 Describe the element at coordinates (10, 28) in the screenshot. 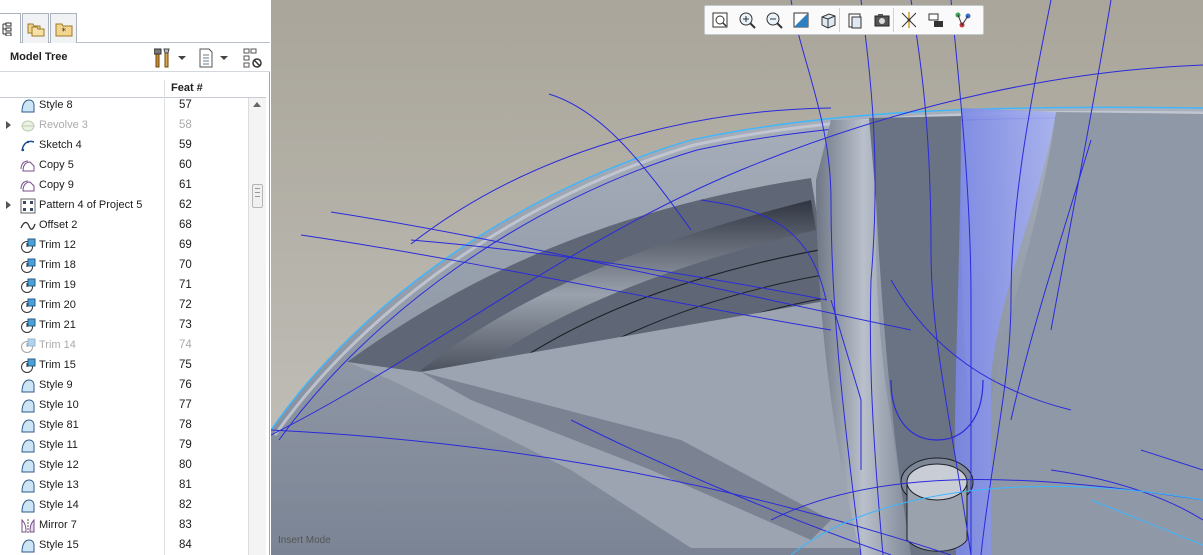

I see `model-tree-tab` at that location.